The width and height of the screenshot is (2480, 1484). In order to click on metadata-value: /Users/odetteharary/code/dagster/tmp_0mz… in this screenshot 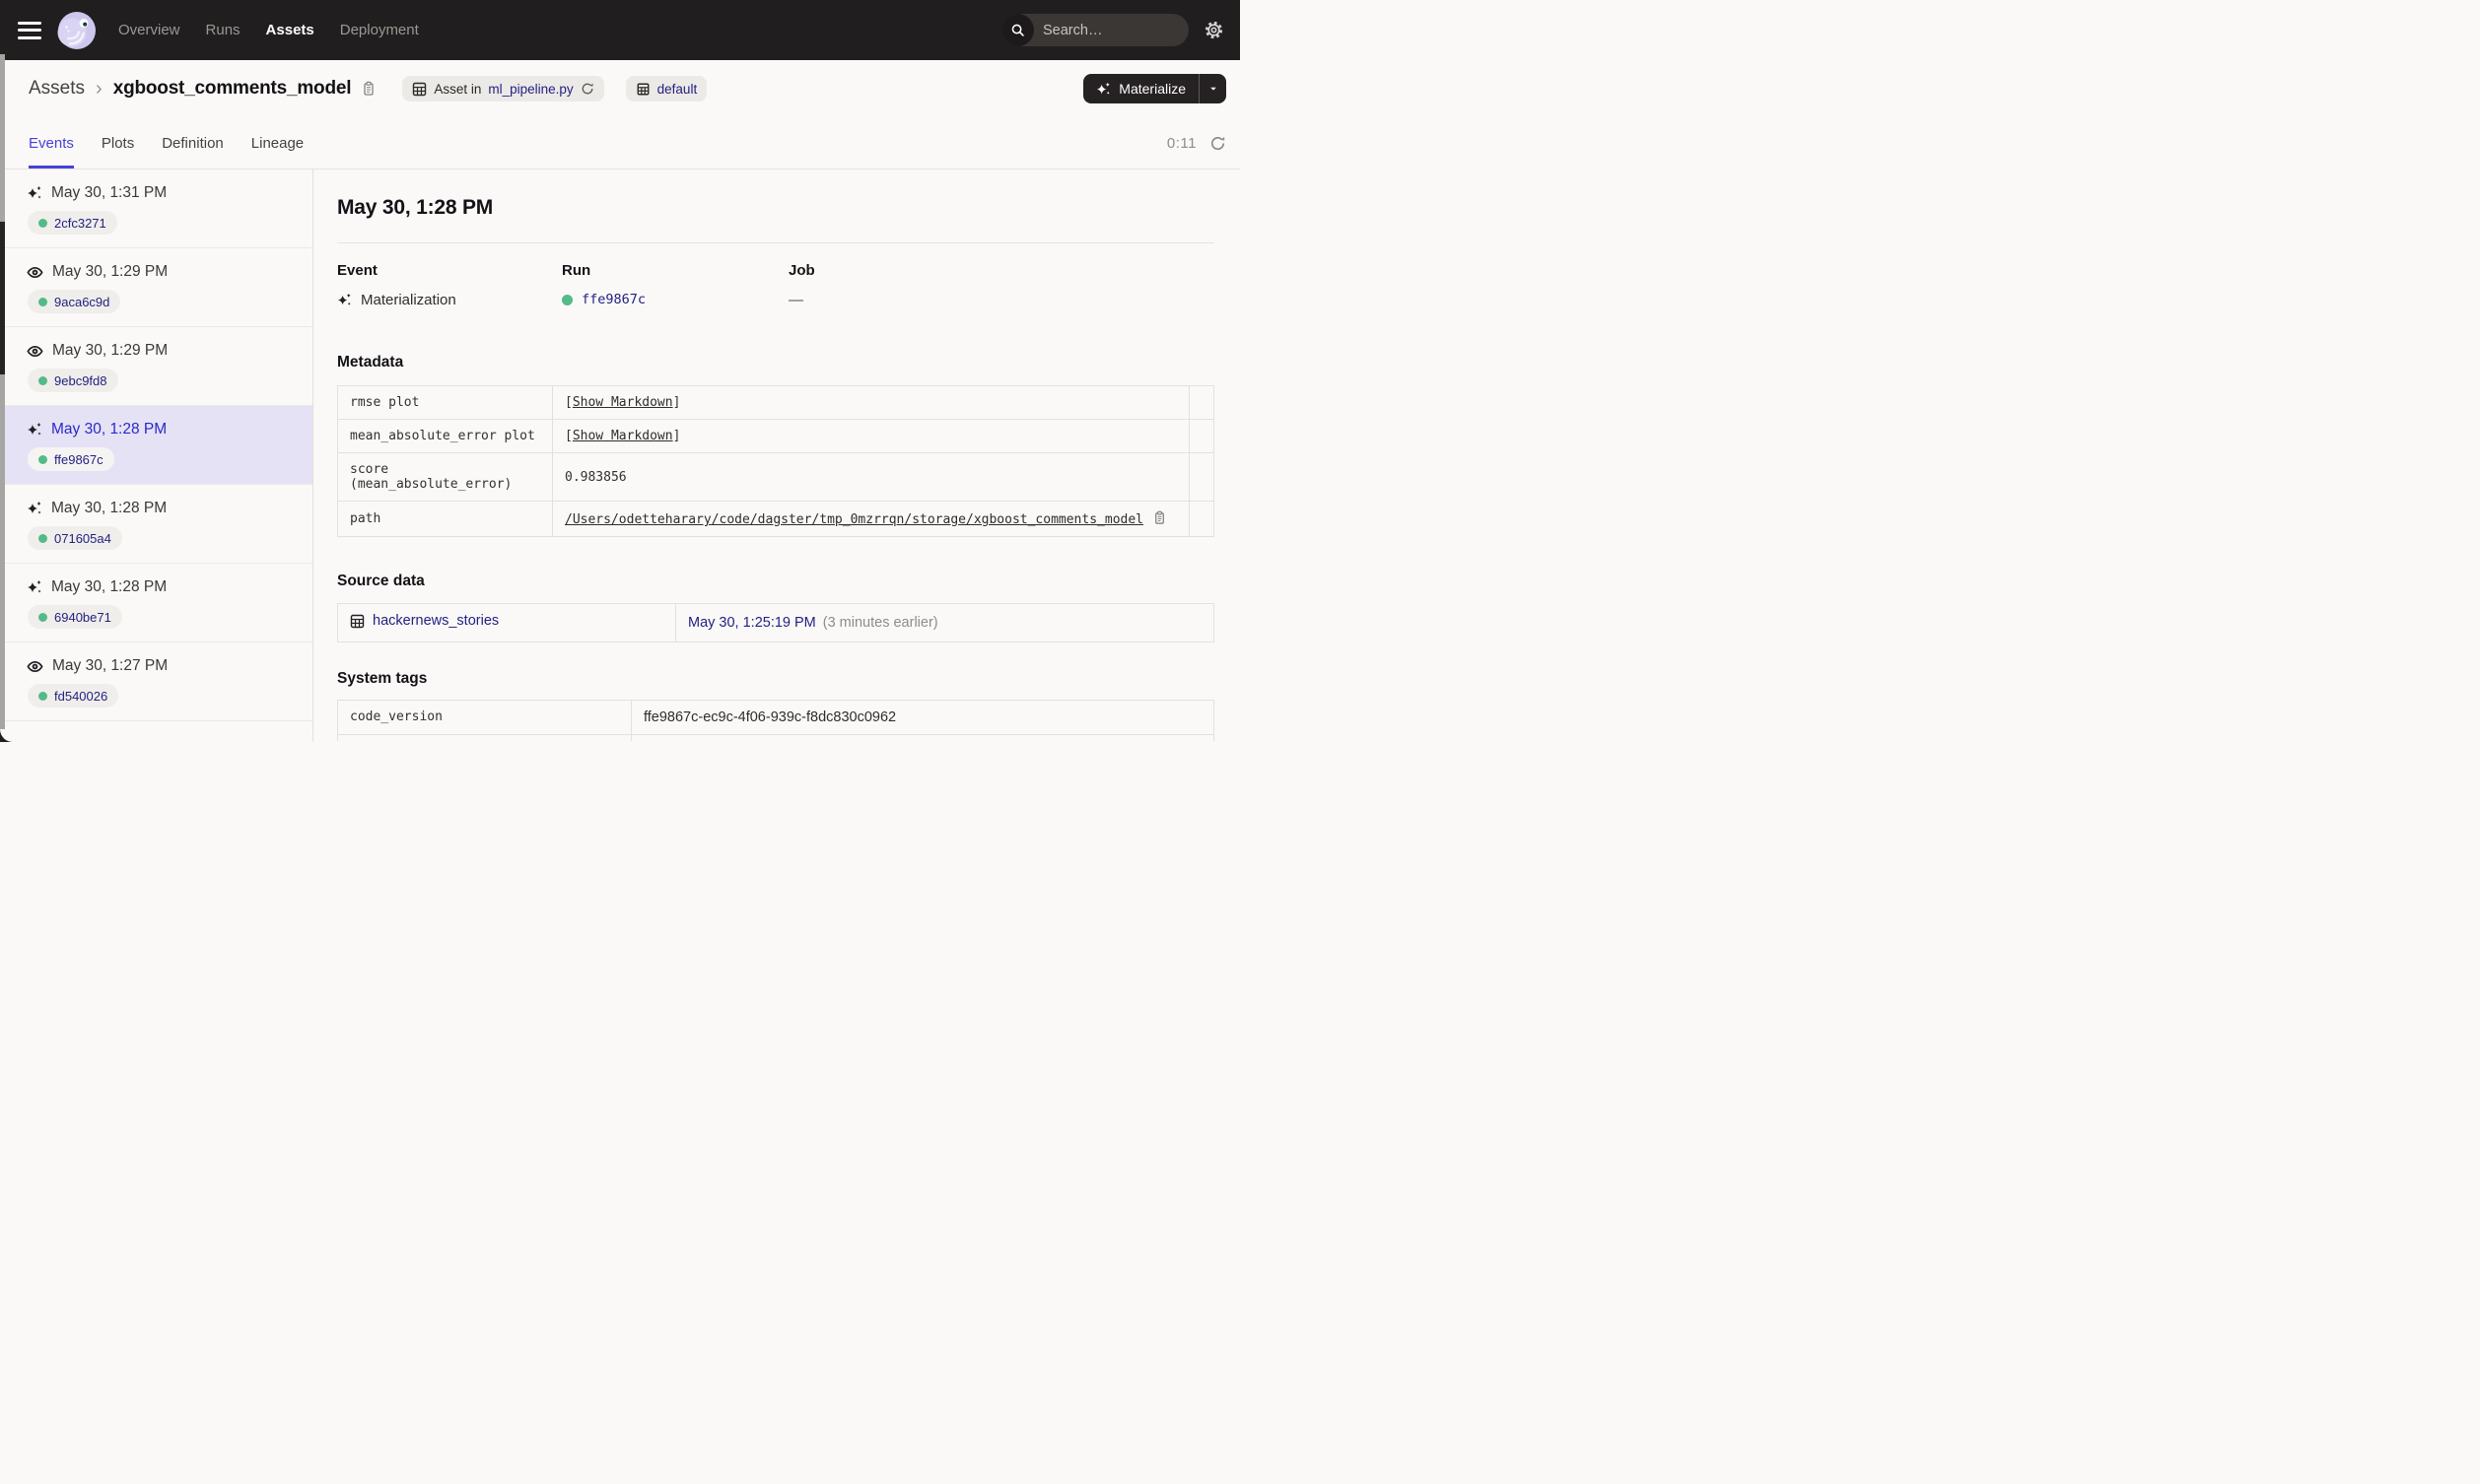, I will do `click(871, 519)`.